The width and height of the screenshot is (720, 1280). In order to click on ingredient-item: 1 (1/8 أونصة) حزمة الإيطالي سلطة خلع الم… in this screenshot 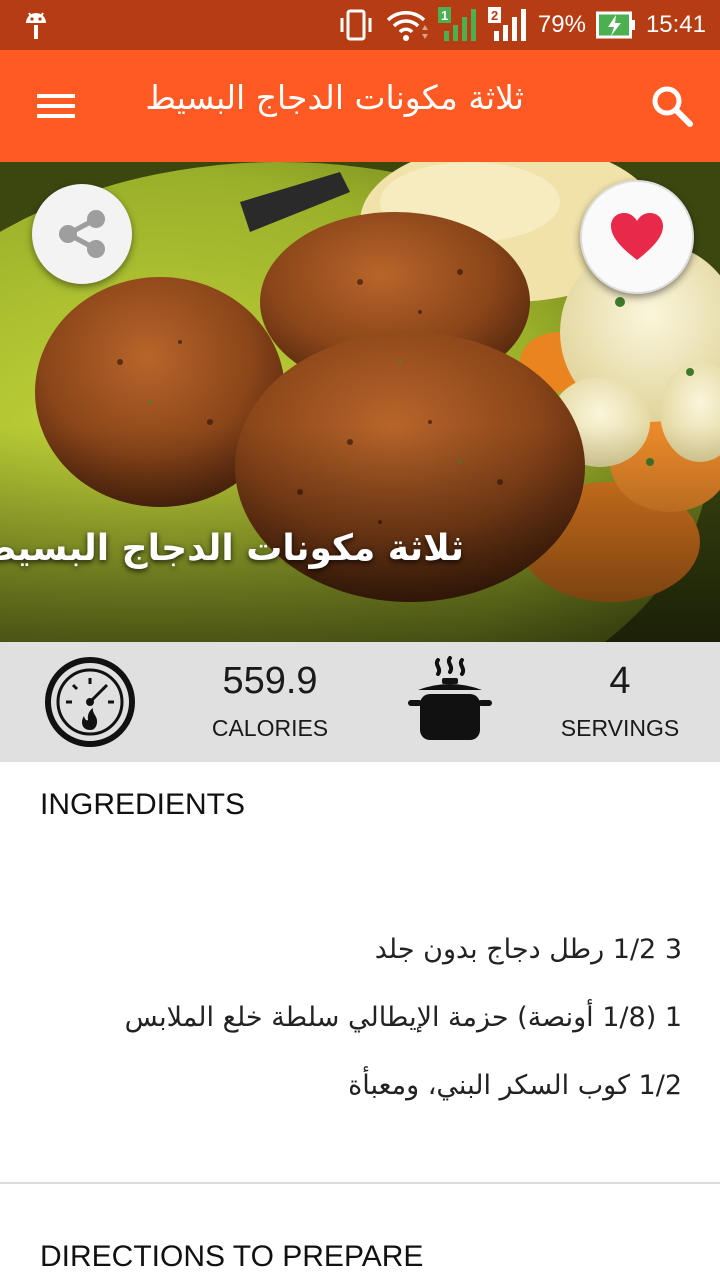, I will do `click(403, 1017)`.